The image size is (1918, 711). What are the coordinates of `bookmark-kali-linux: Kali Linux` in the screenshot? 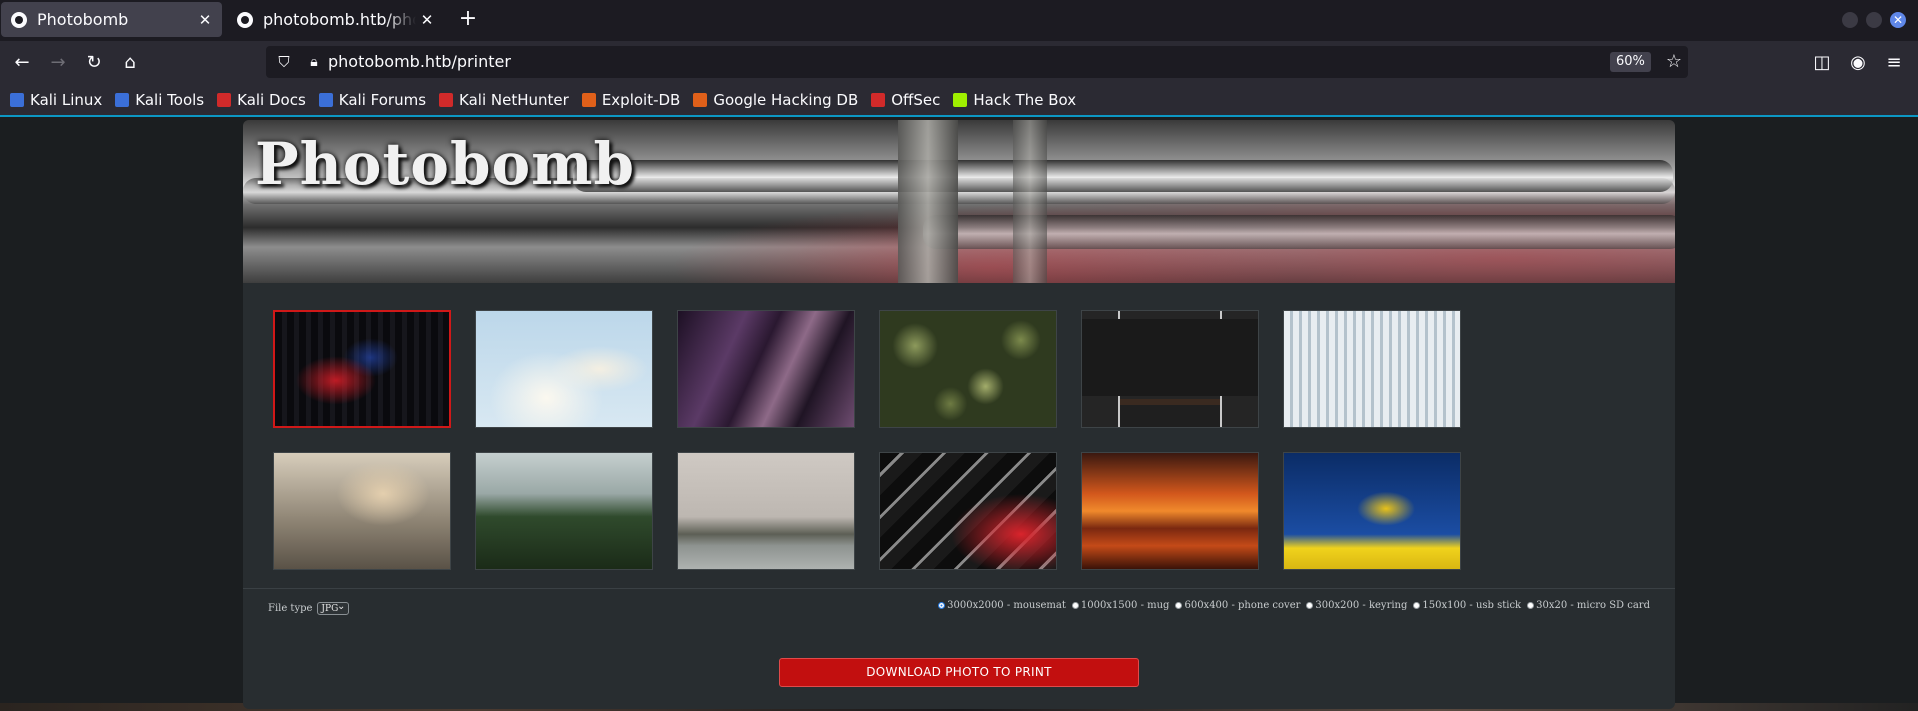 It's located at (56, 100).